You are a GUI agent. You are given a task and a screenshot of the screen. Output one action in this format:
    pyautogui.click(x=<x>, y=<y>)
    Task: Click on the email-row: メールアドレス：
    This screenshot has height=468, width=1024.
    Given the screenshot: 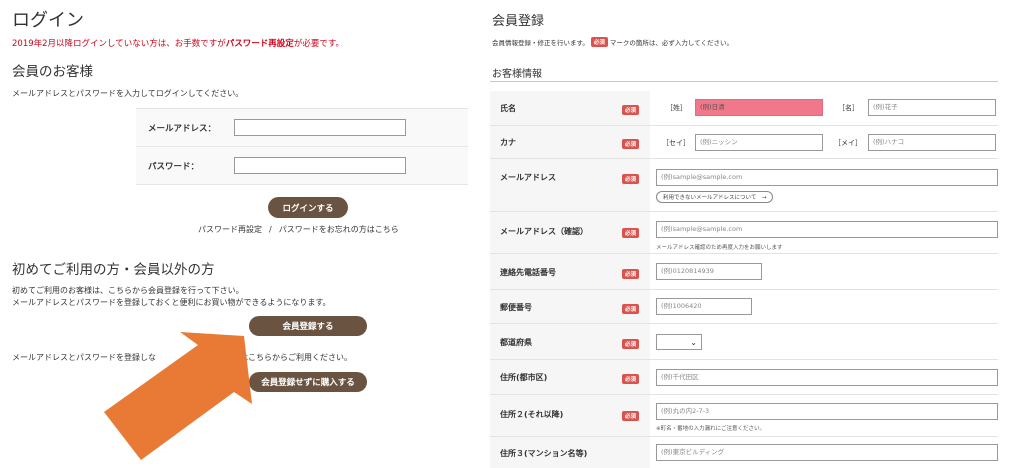 What is the action you would take?
    pyautogui.click(x=302, y=128)
    